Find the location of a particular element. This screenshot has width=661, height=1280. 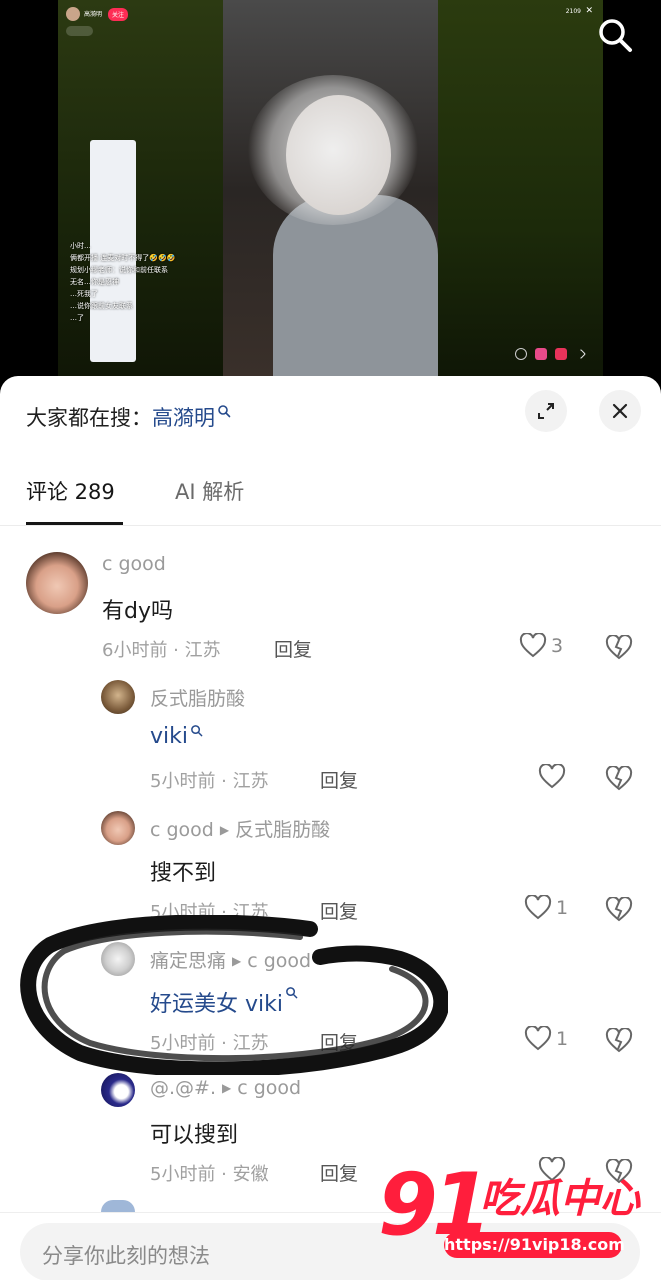

comment-text: viki is located at coordinates (169, 736).